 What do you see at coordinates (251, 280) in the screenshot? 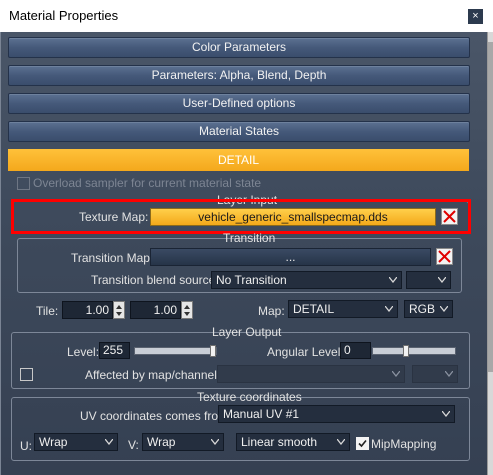
I see `transition-blend-value: No Transition` at bounding box center [251, 280].